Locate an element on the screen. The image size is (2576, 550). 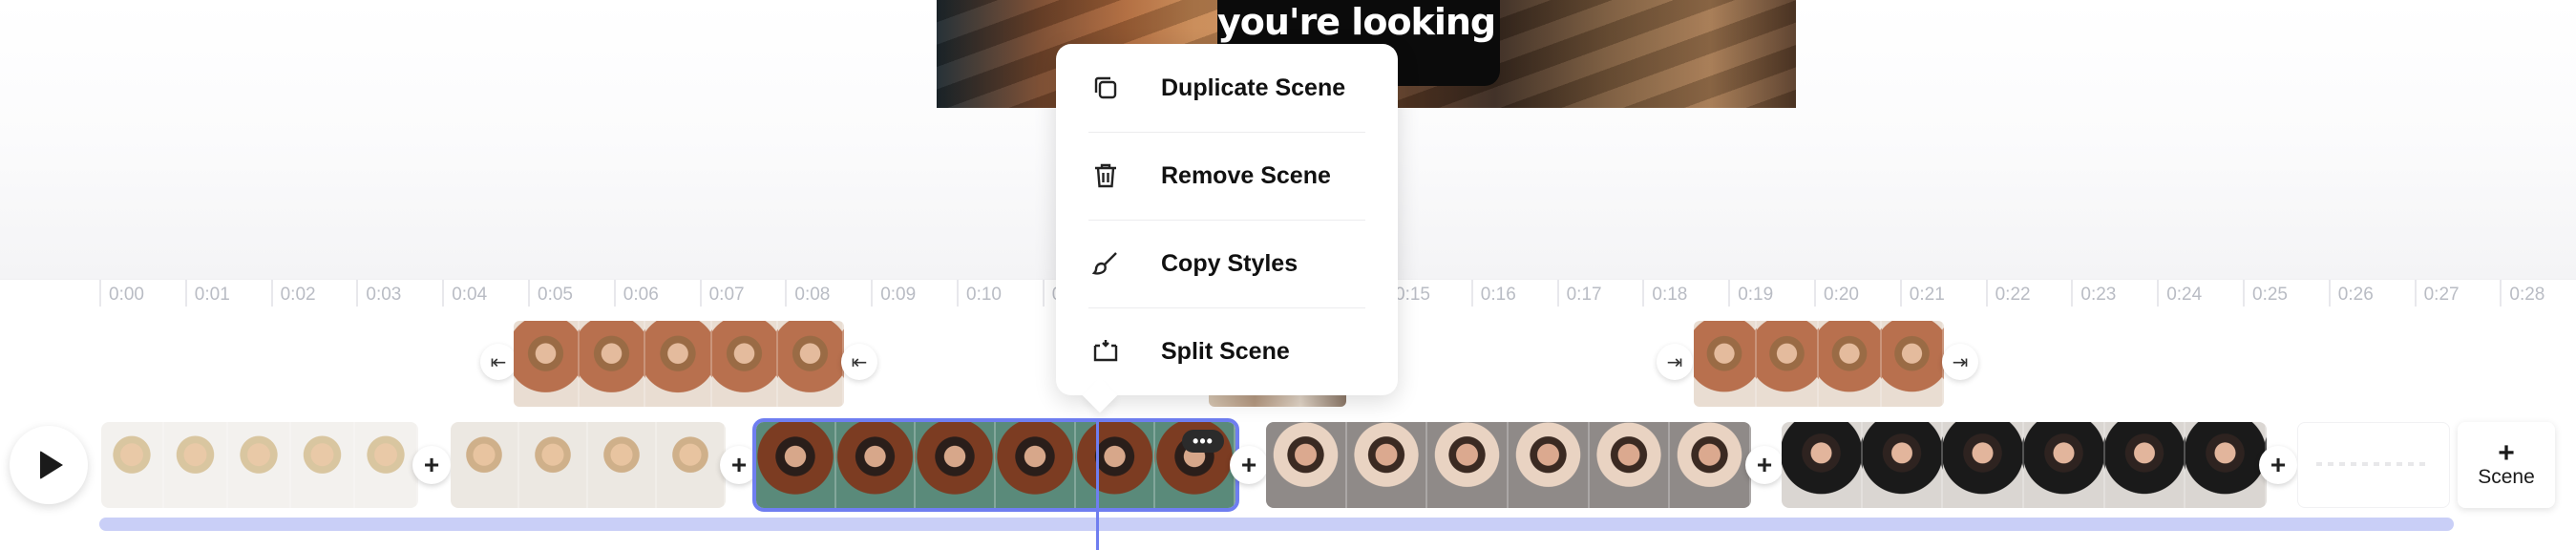
ruler-tick: 0:02 is located at coordinates (293, 293).